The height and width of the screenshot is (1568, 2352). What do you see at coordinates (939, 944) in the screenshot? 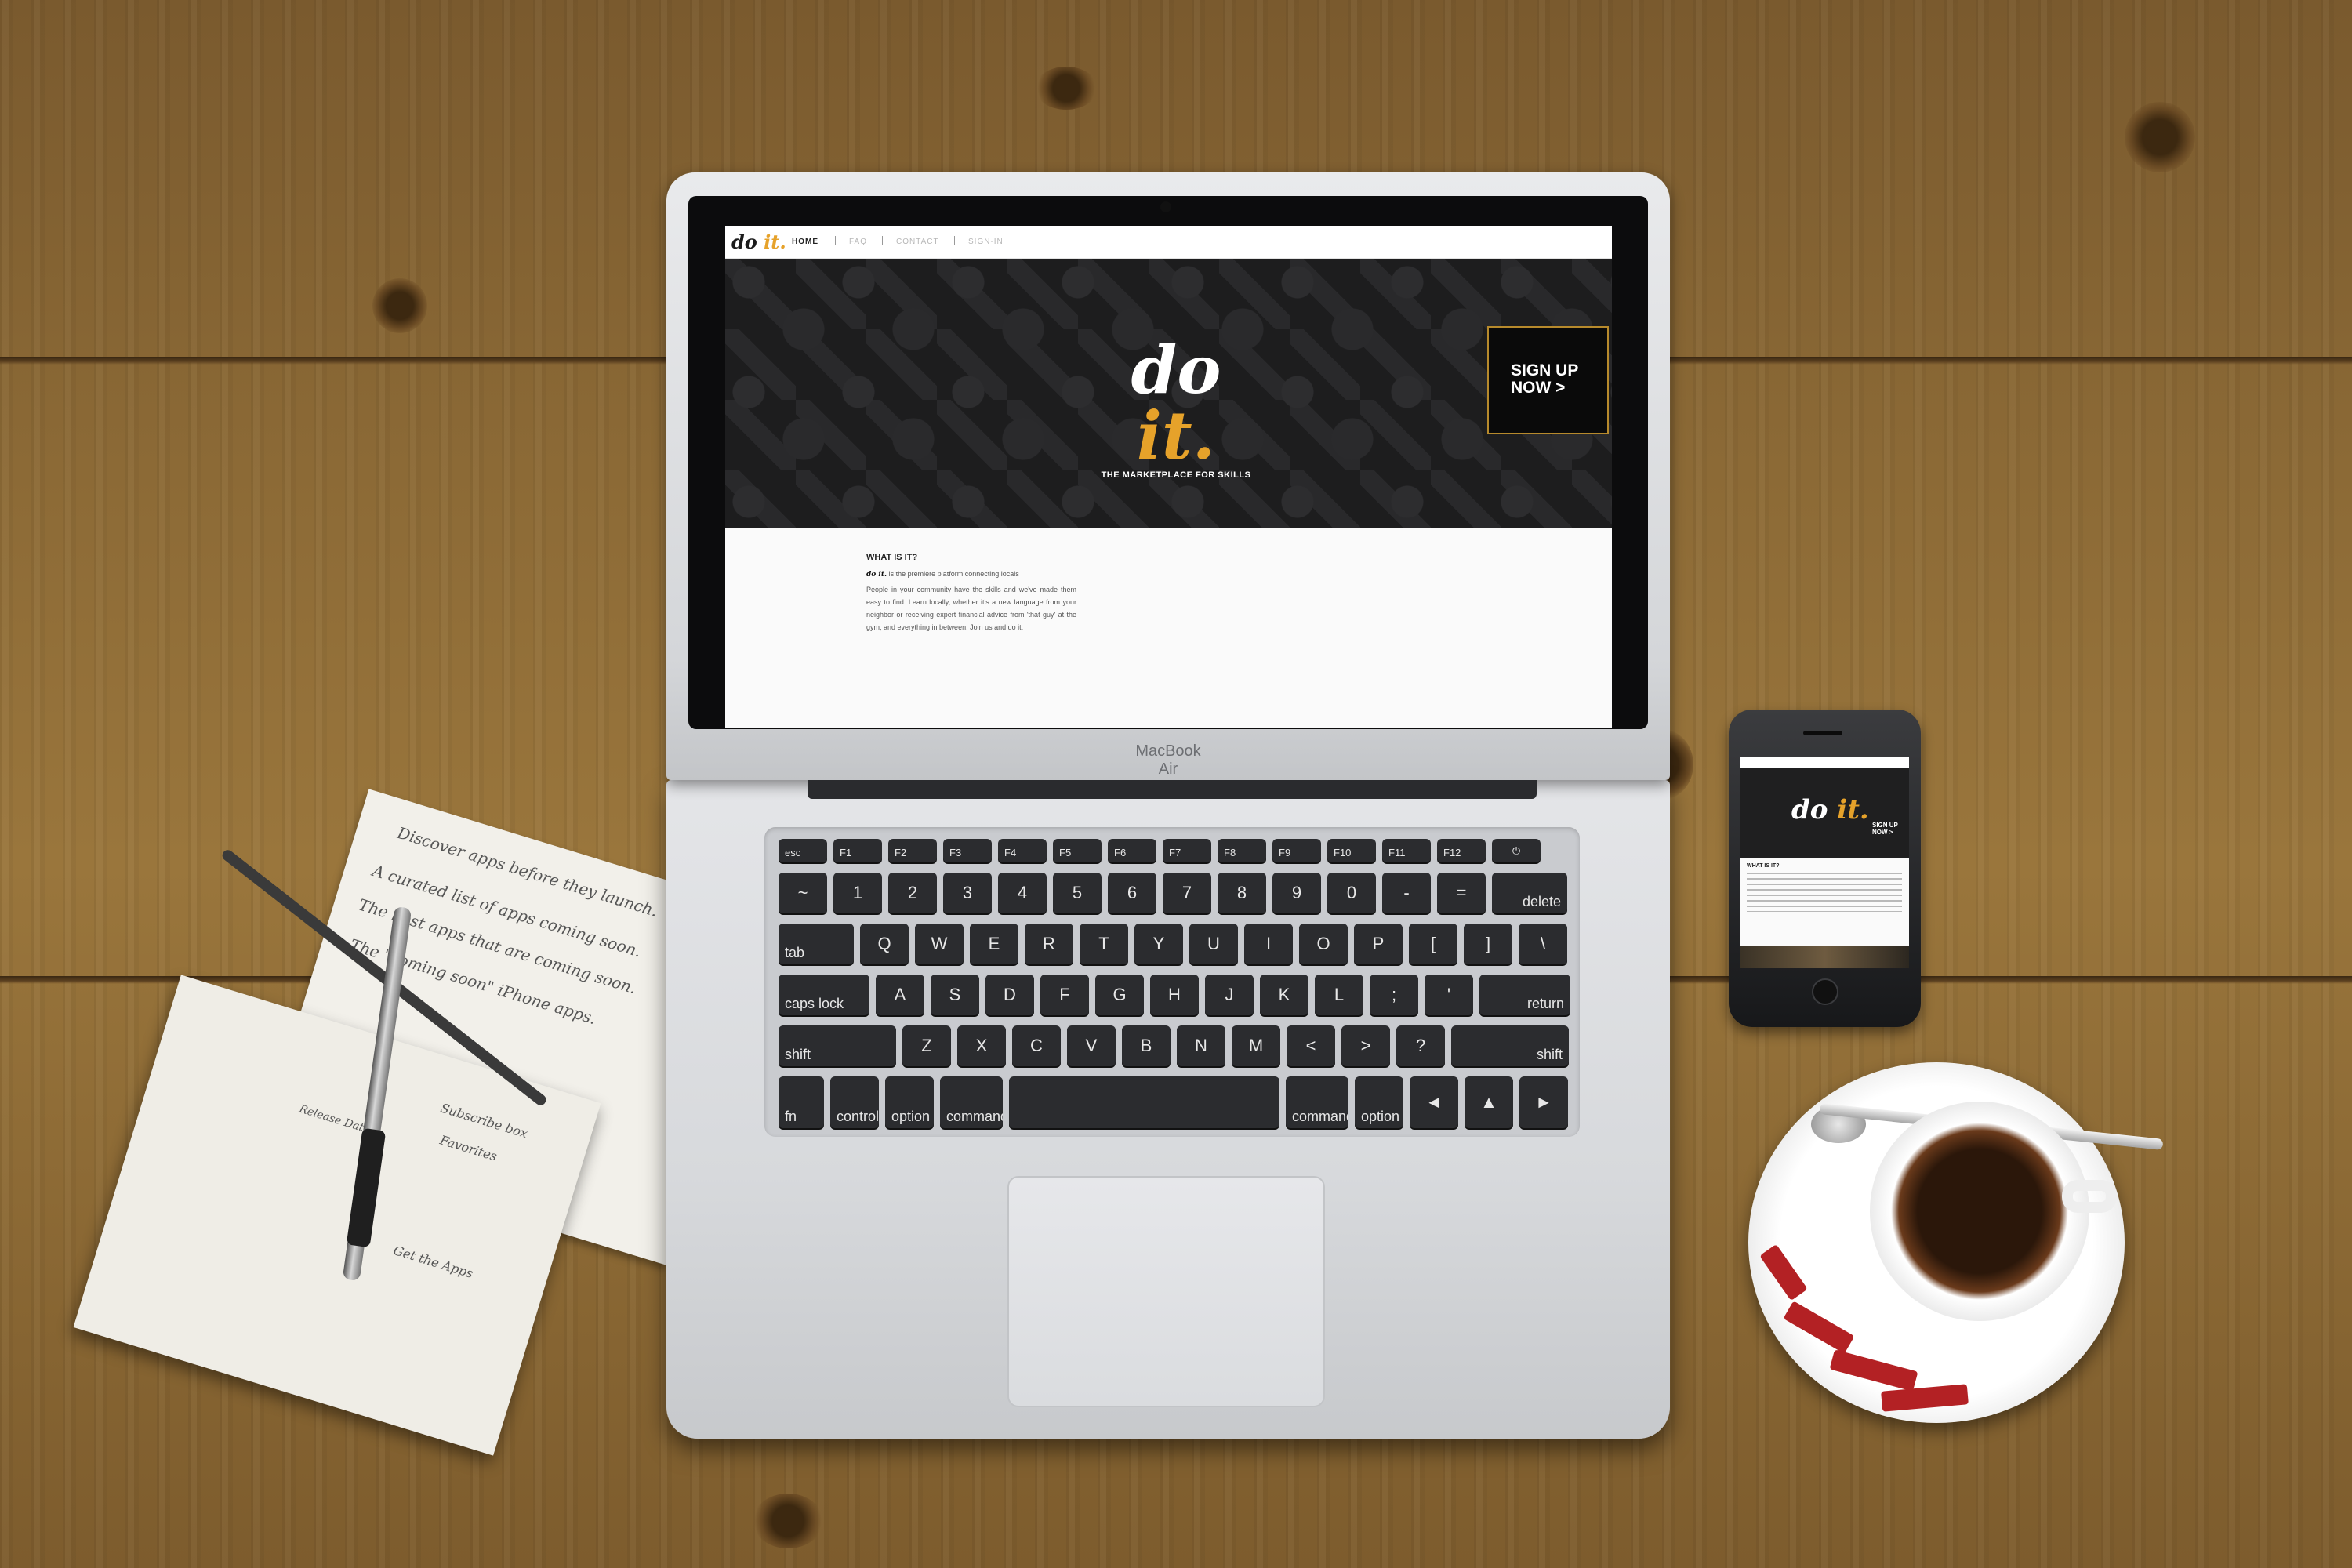
I see `key-w: W` at bounding box center [939, 944].